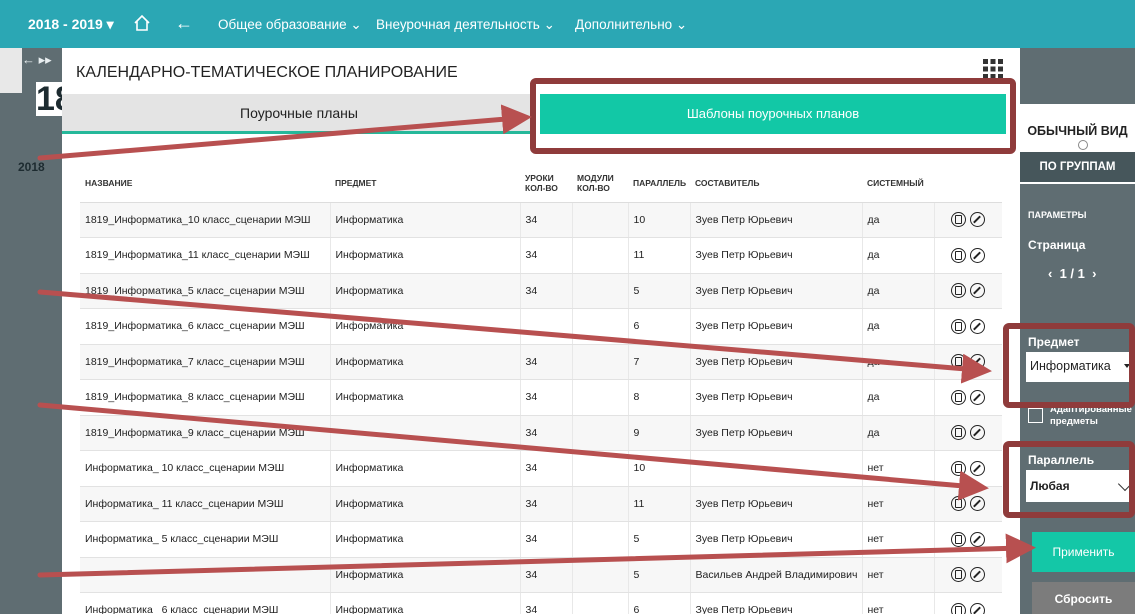  What do you see at coordinates (290, 25) in the screenshot?
I see `nav-general-education: Общее образование ⌄` at bounding box center [290, 25].